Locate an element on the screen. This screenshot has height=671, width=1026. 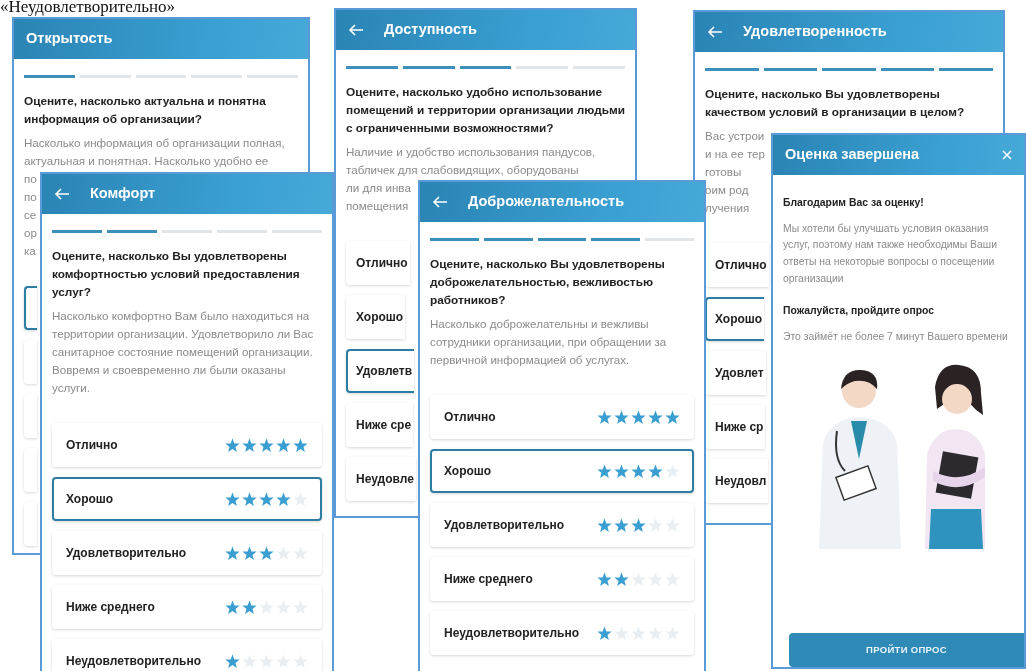
description-text: оим род is located at coordinates (727, 190).